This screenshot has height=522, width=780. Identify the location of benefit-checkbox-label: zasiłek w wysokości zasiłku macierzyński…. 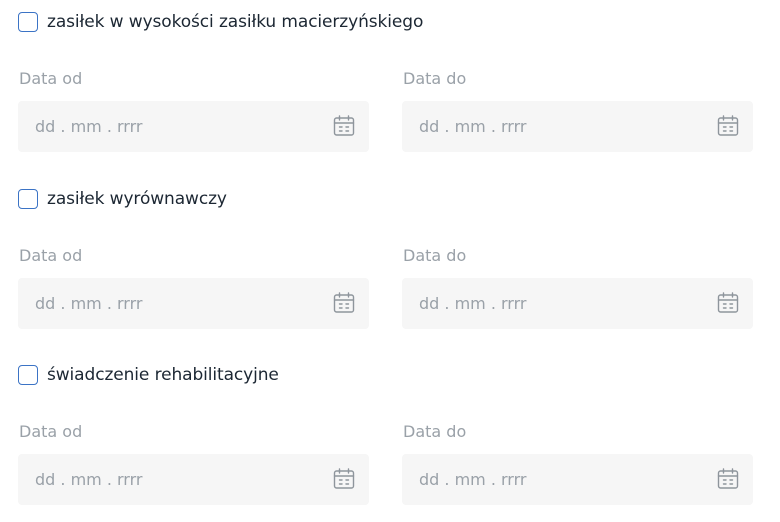
(235, 22).